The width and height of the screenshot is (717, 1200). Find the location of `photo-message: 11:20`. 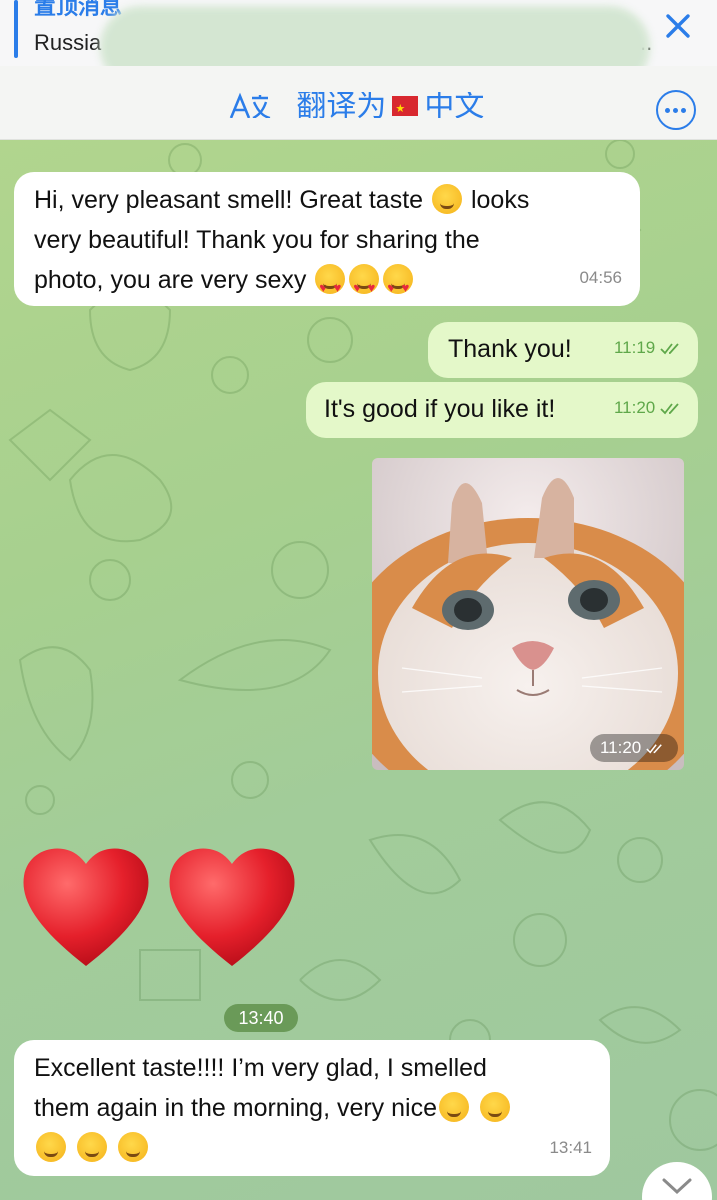

photo-message: 11:20 is located at coordinates (528, 614).